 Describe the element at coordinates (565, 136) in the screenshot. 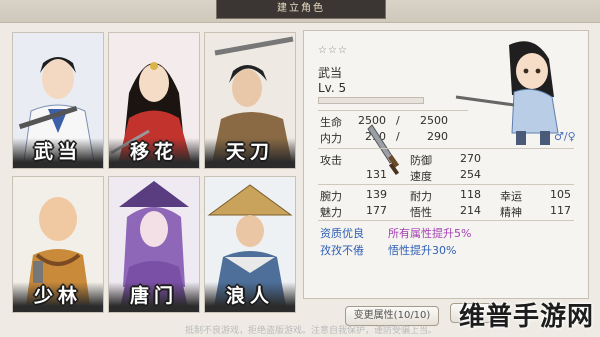

I see `gender-icon: ♂/♀` at that location.